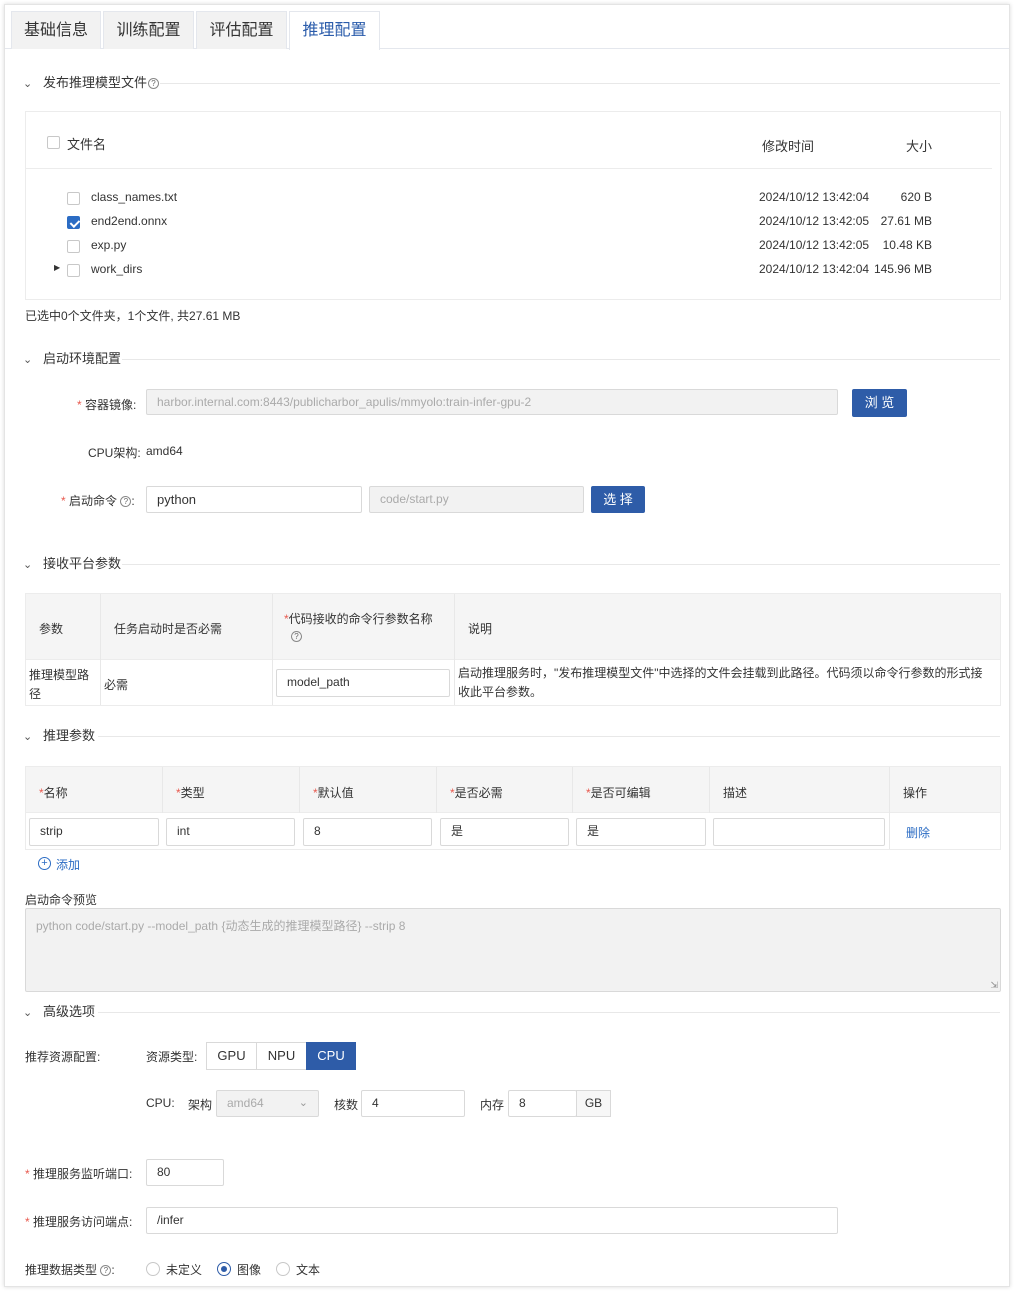  I want to click on resource-type-npu: NPU, so click(281, 1056).